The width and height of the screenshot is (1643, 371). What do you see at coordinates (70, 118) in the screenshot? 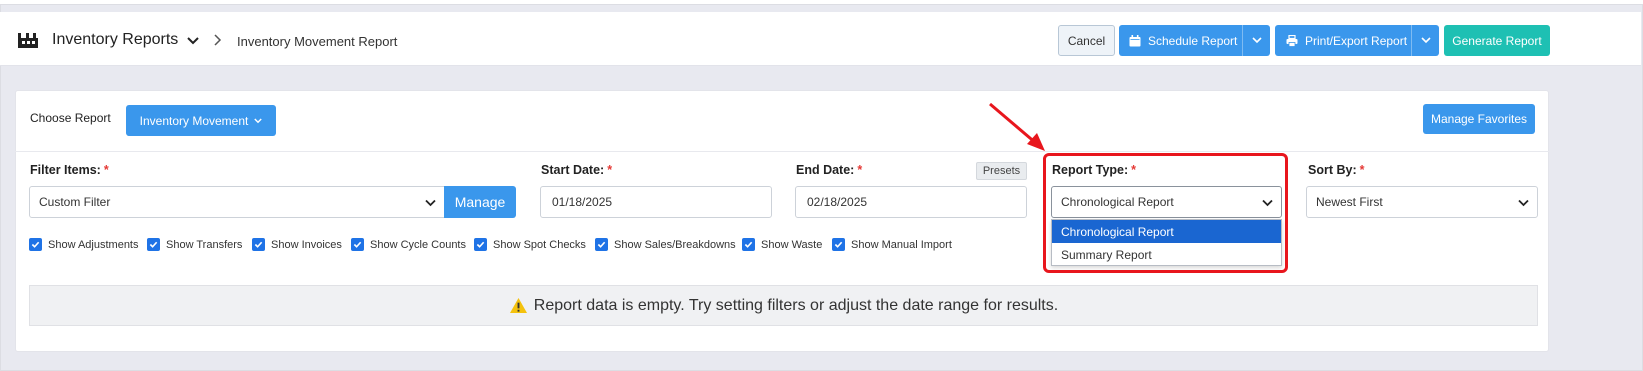
I see `choose-report-label: Choose Report` at bounding box center [70, 118].